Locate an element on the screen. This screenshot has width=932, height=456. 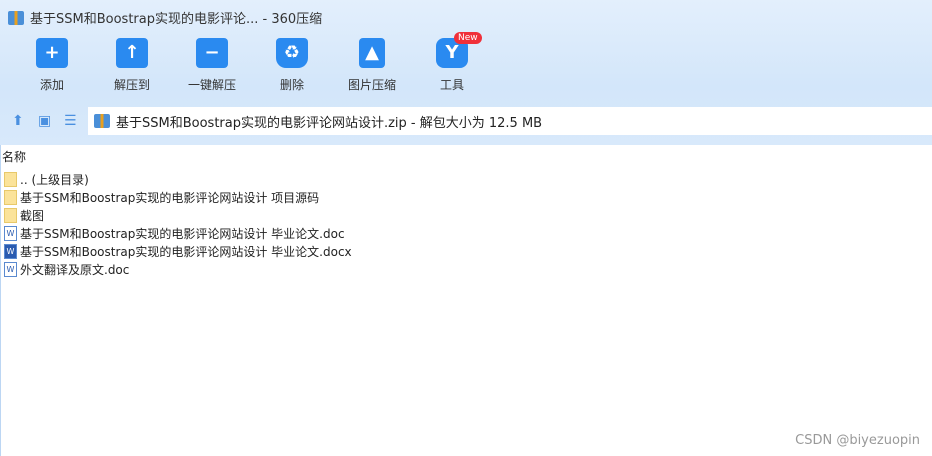
label: 工具 is located at coordinates (451, 85).